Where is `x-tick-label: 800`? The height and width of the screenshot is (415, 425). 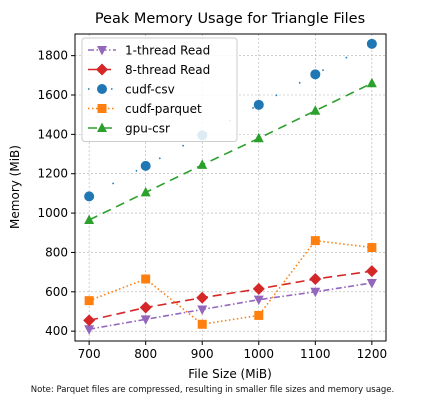 x-tick-label: 800 is located at coordinates (145, 354).